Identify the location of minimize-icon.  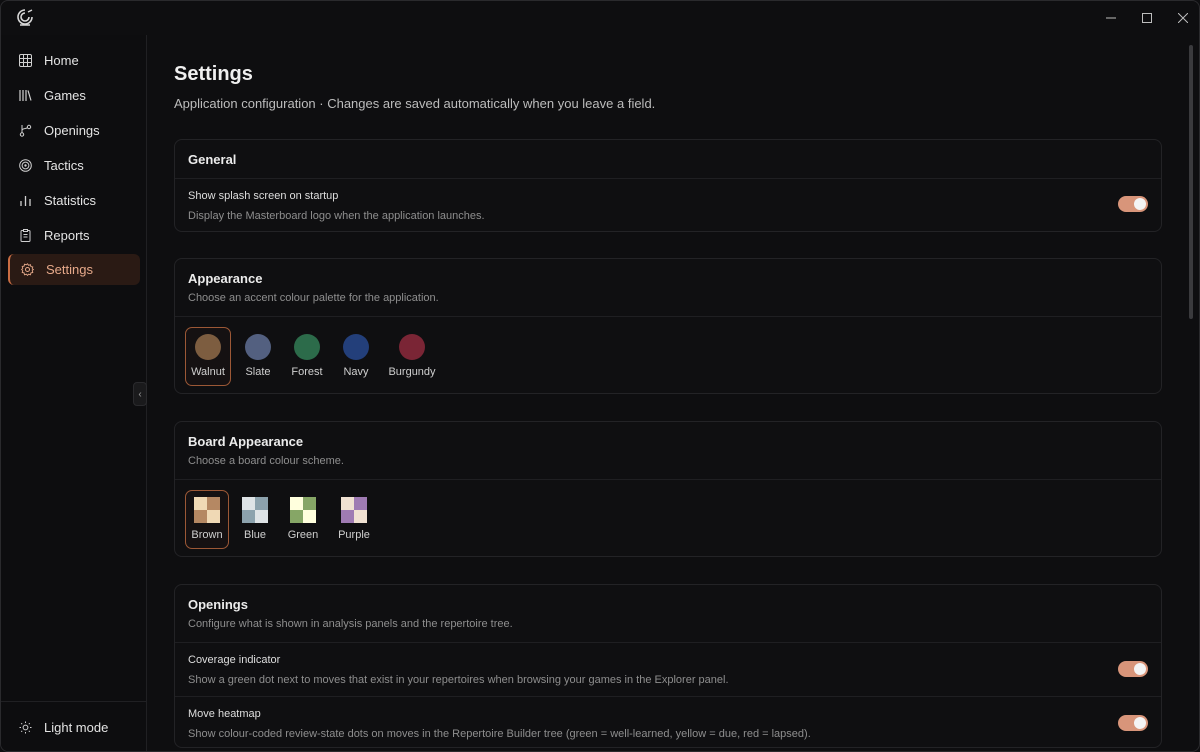
(1111, 18).